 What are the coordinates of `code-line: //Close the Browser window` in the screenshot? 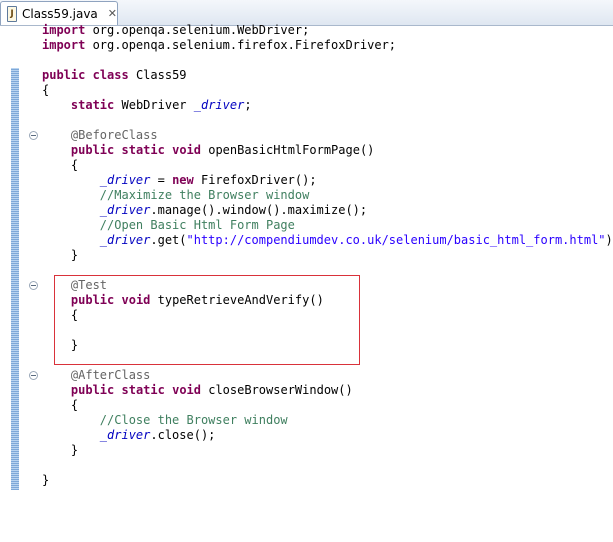 It's located at (193, 420).